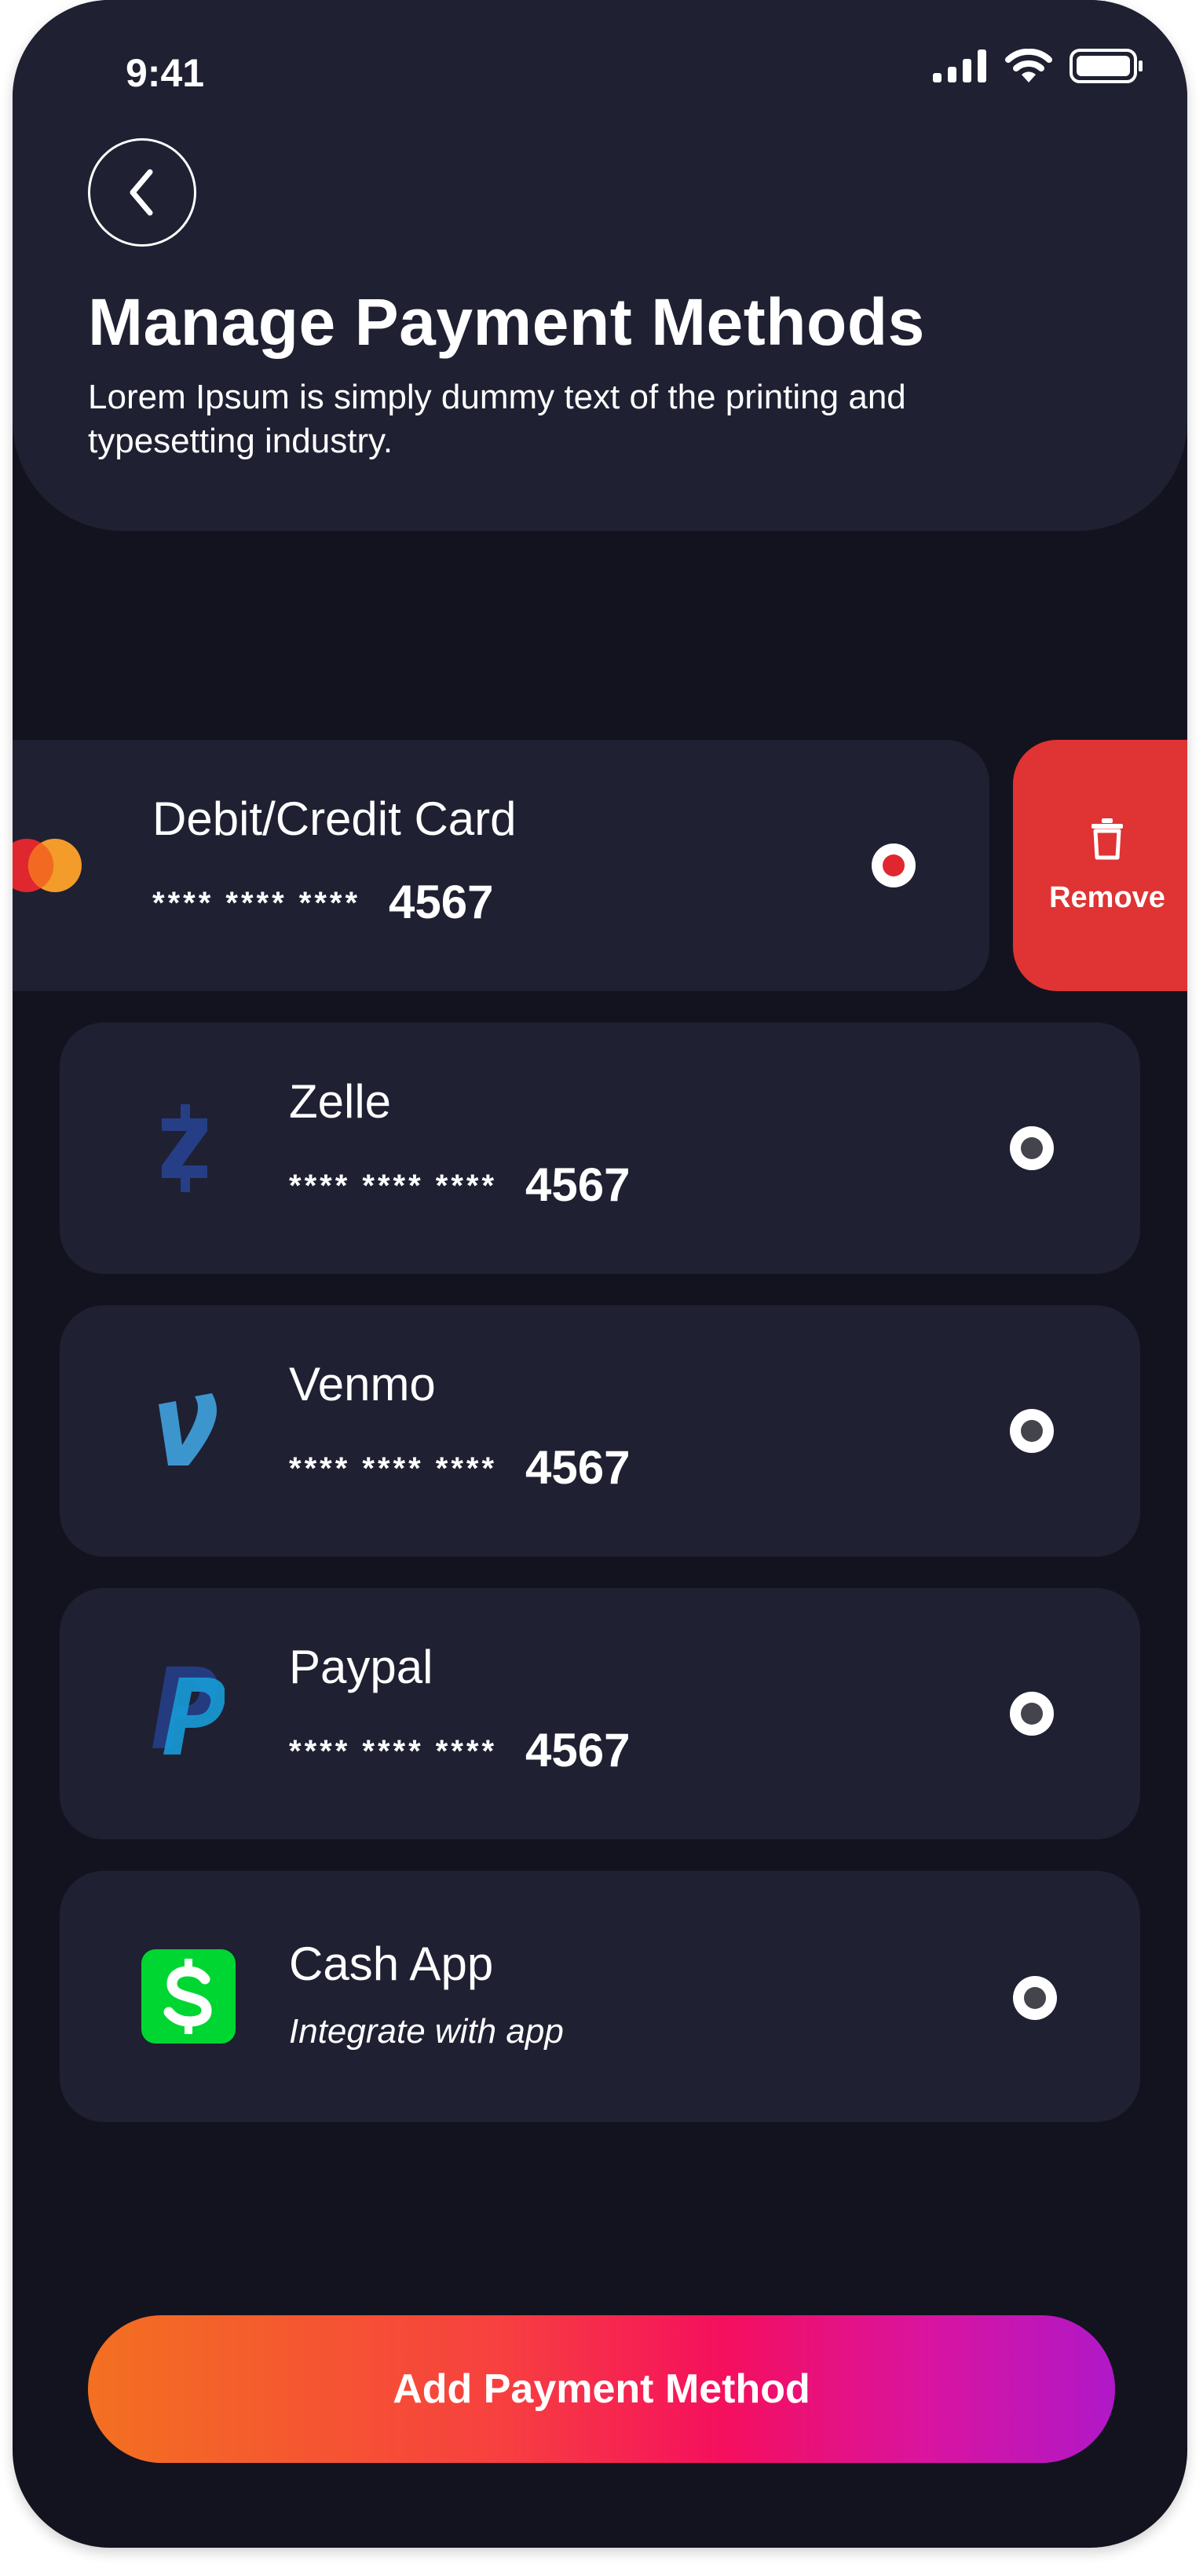 The image size is (1203, 2576). I want to click on status-icons, so click(1038, 66).